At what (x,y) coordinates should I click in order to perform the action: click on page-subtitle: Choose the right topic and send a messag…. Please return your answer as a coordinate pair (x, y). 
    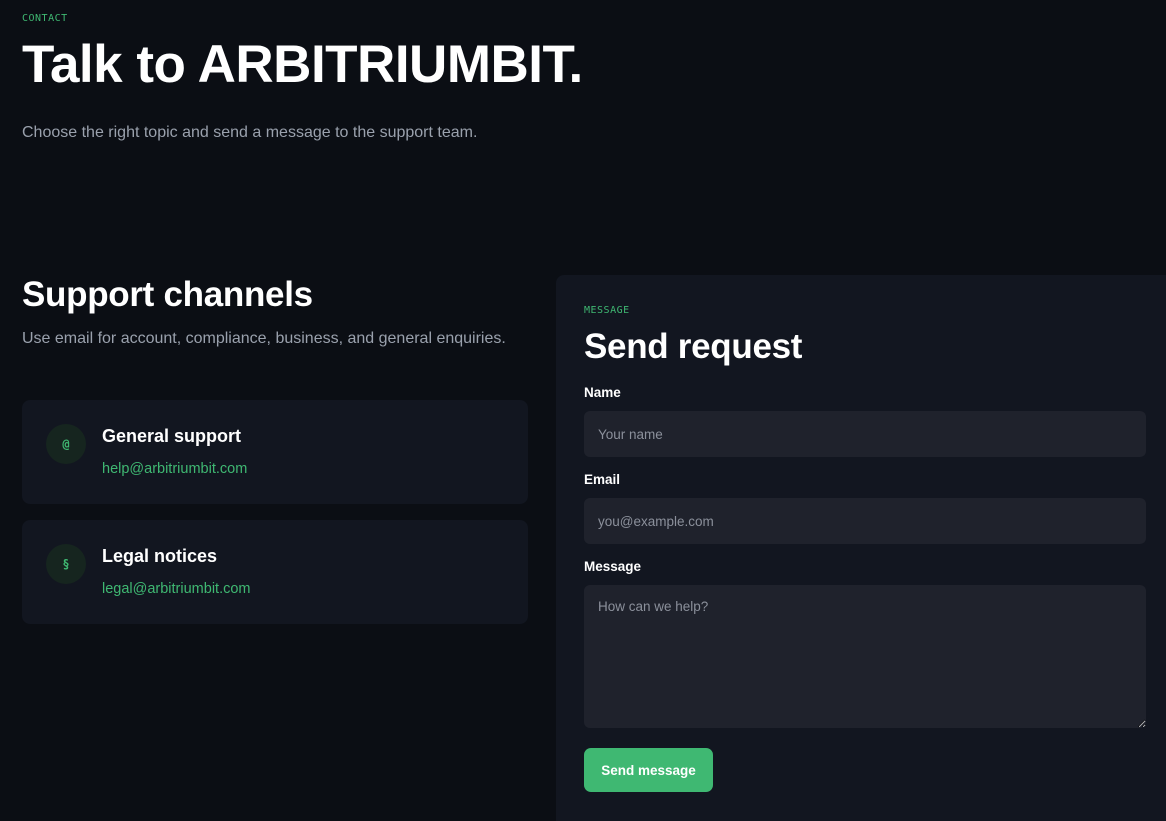
    Looking at the image, I should click on (250, 132).